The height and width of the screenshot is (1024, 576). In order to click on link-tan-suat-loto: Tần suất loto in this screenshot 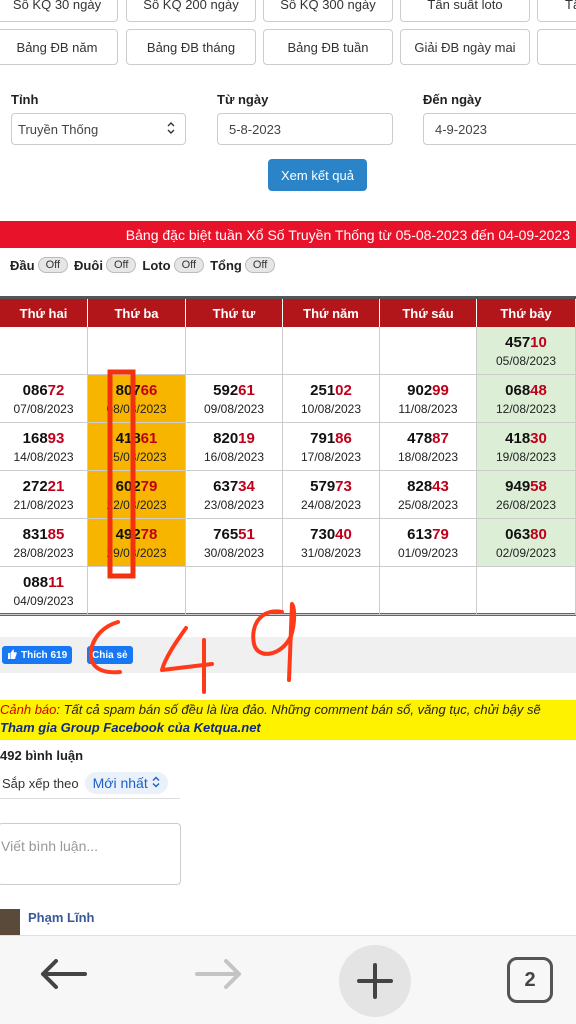, I will do `click(465, 11)`.